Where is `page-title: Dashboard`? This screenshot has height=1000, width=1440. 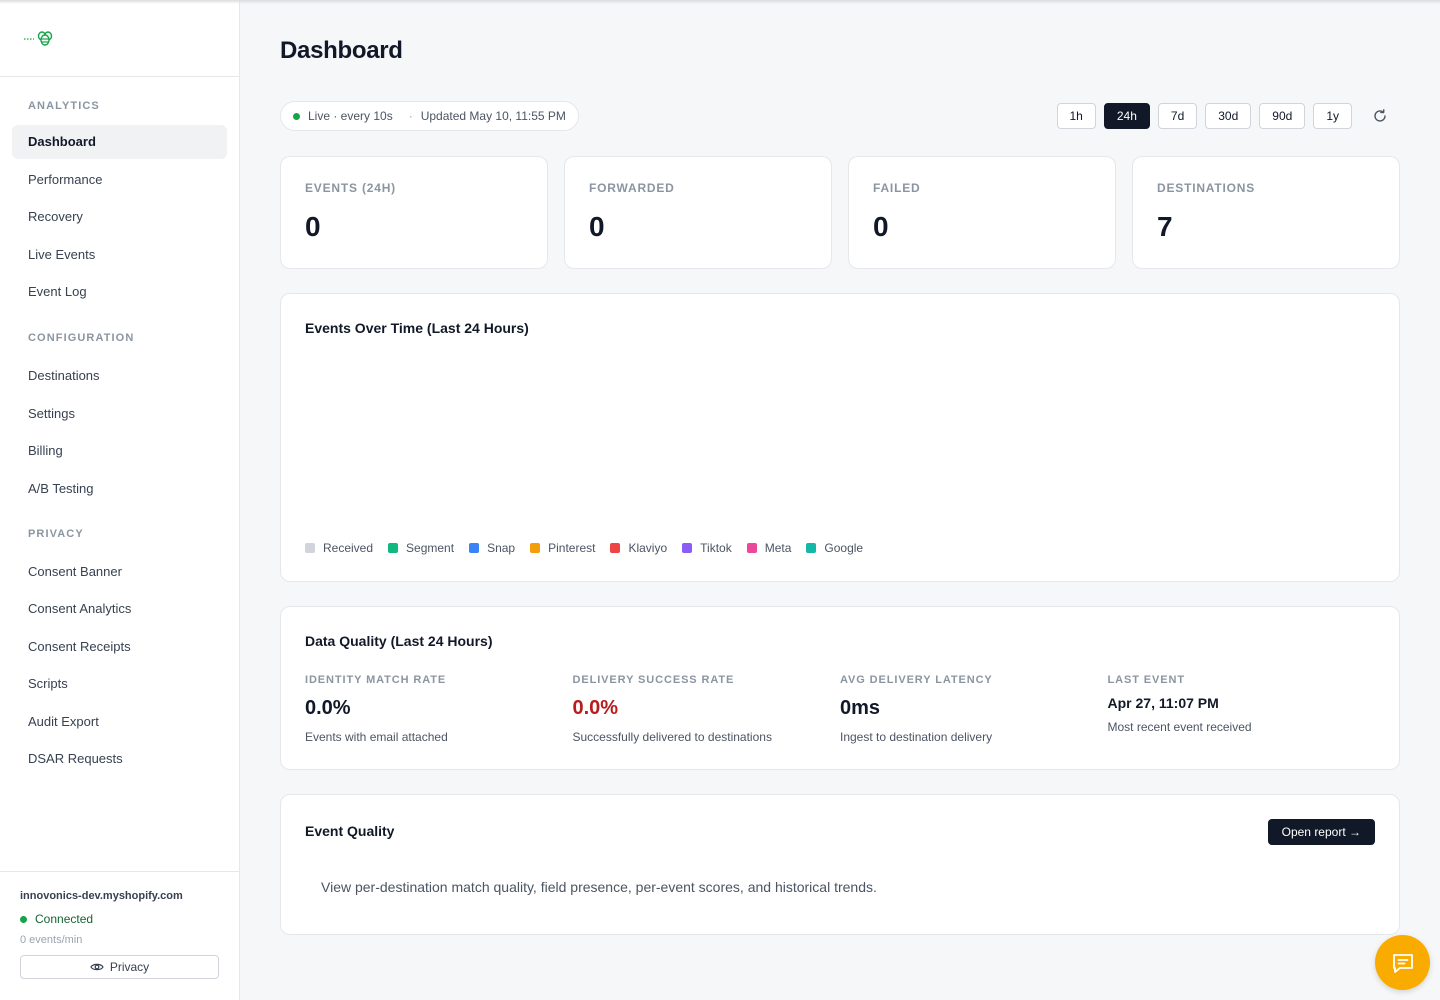 page-title: Dashboard is located at coordinates (341, 50).